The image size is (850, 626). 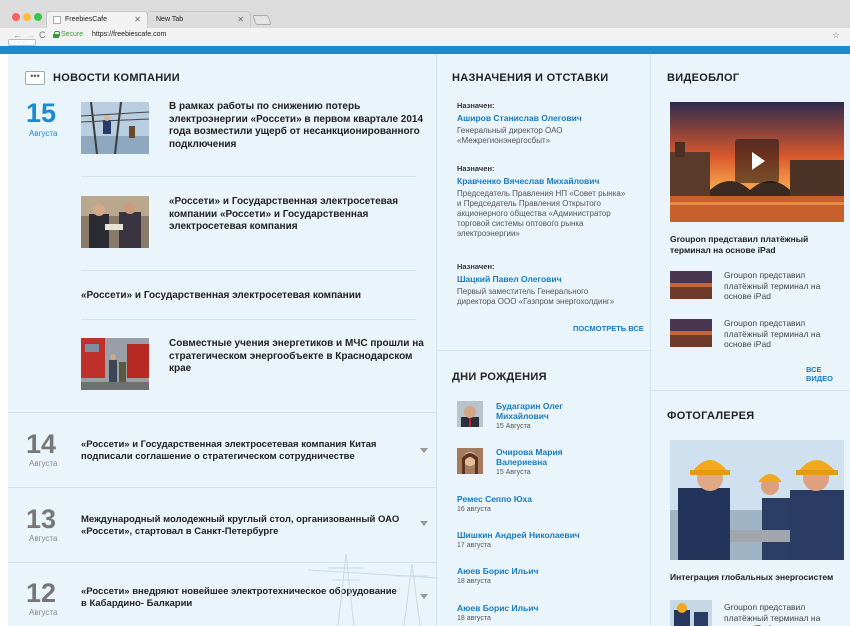 What do you see at coordinates (115, 364) in the screenshot?
I see `news-image-emergency-drill` at bounding box center [115, 364].